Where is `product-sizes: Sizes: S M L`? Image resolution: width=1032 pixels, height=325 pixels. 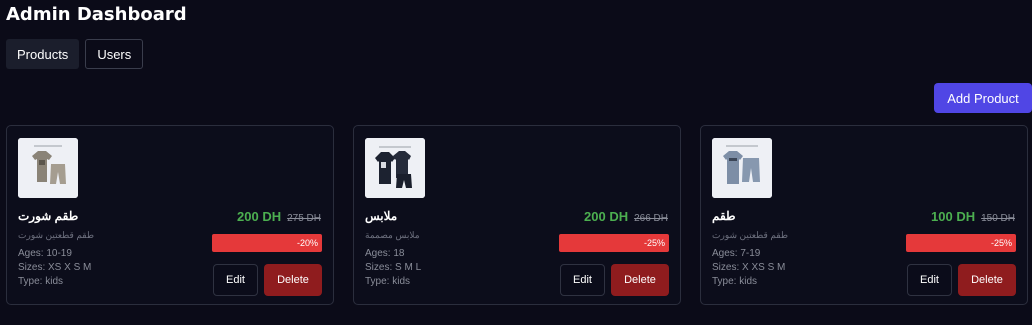 product-sizes: Sizes: S M L is located at coordinates (393, 267).